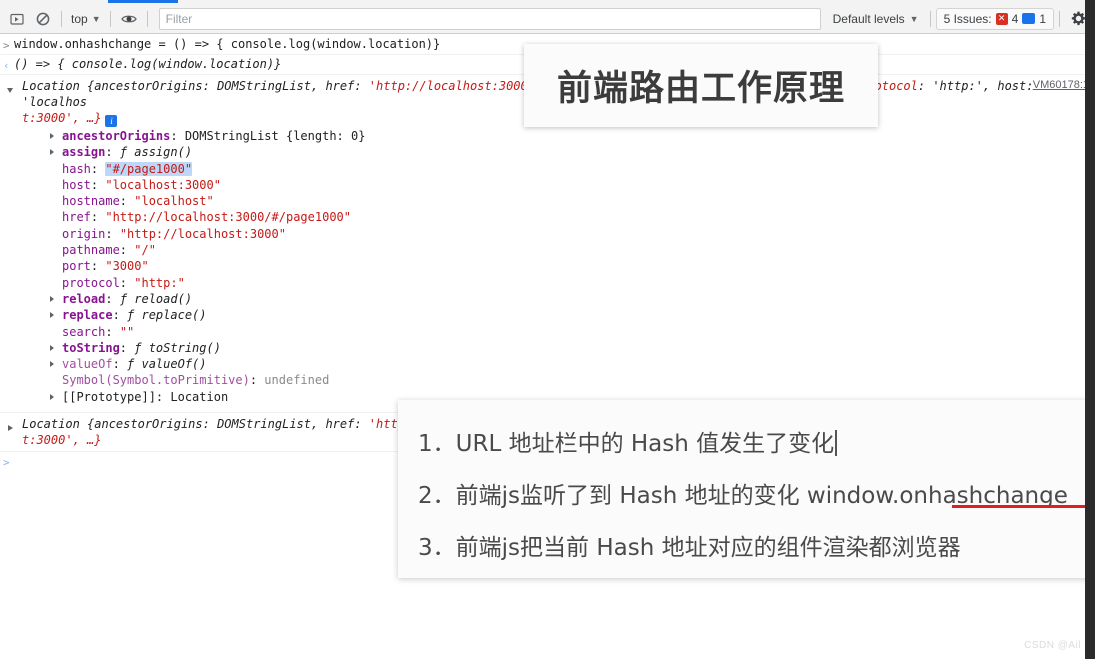  I want to click on property-name: protocol, so click(91, 282).